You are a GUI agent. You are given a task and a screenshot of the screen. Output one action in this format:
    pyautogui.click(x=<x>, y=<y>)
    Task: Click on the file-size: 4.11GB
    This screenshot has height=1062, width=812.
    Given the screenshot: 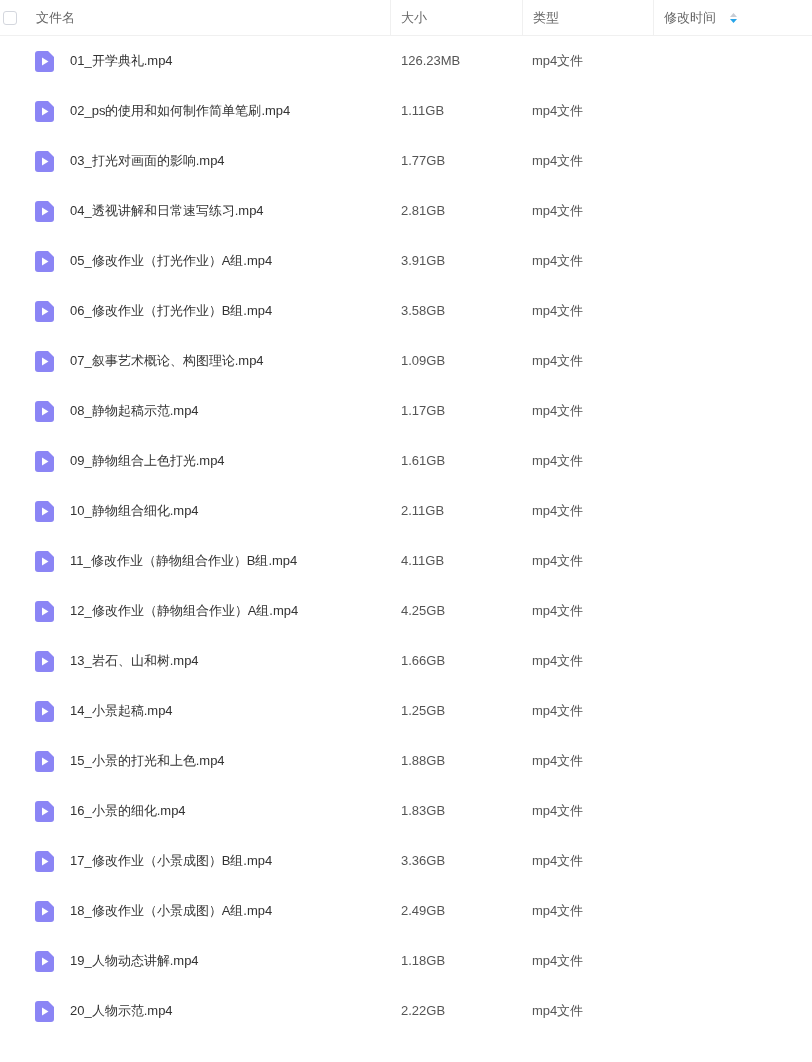 What is the action you would take?
    pyautogui.click(x=423, y=561)
    